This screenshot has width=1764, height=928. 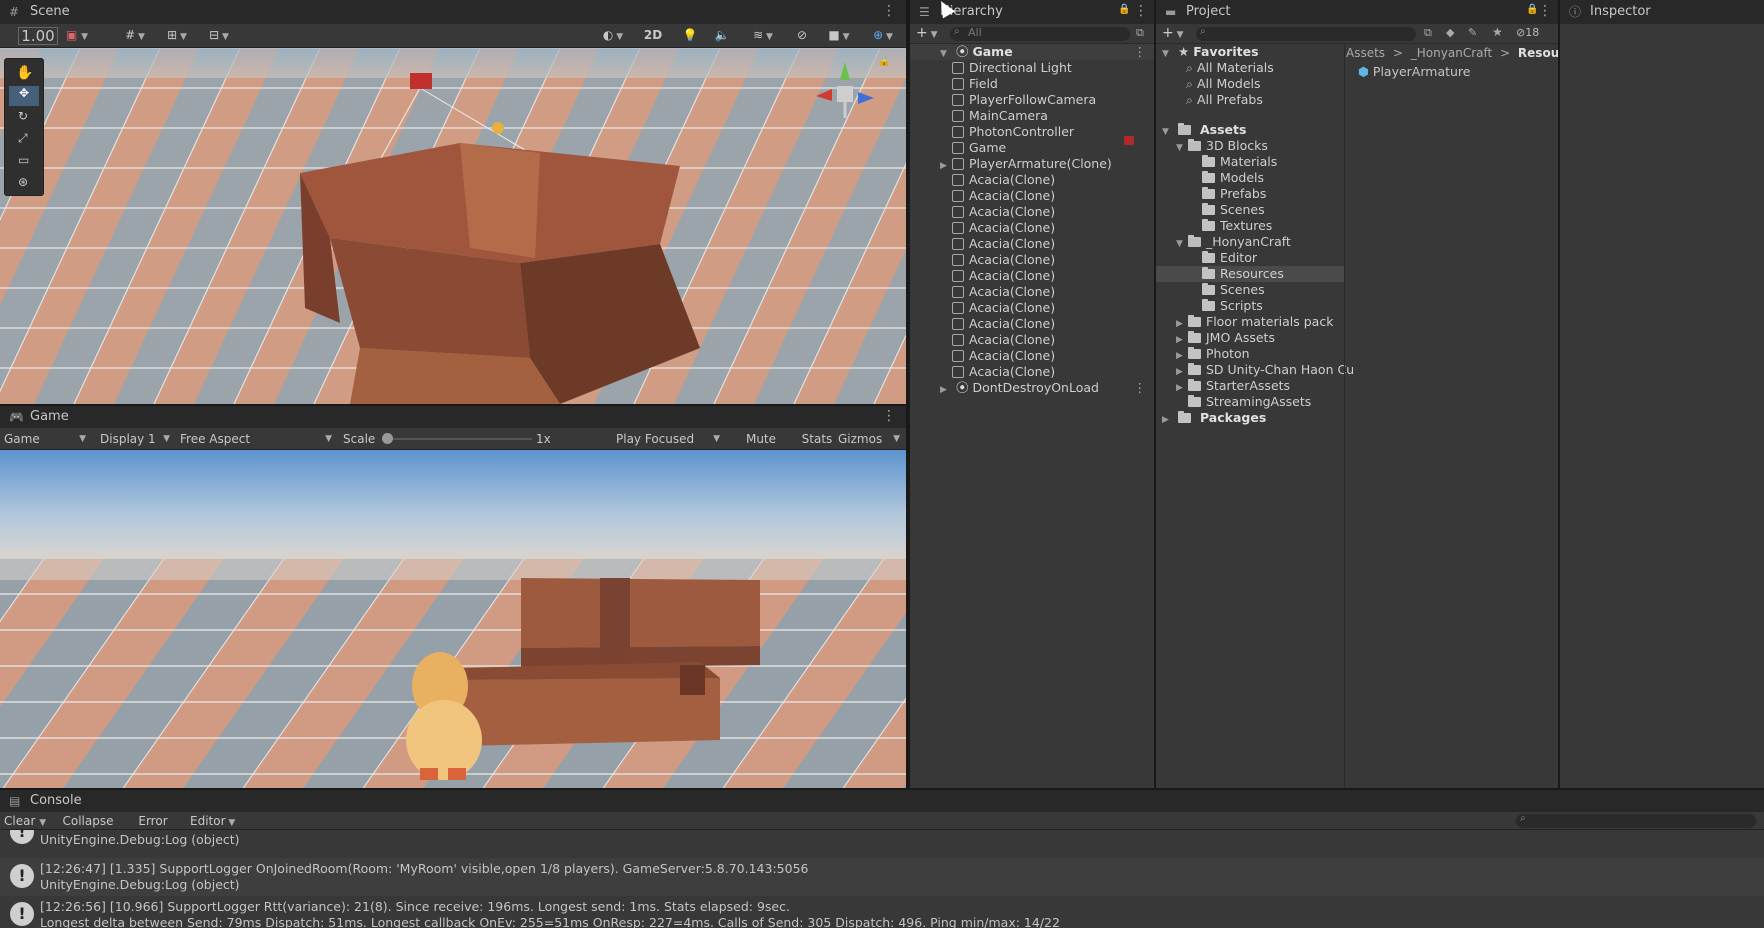 I want to click on clear-button: Clear ▼, so click(x=29, y=821).